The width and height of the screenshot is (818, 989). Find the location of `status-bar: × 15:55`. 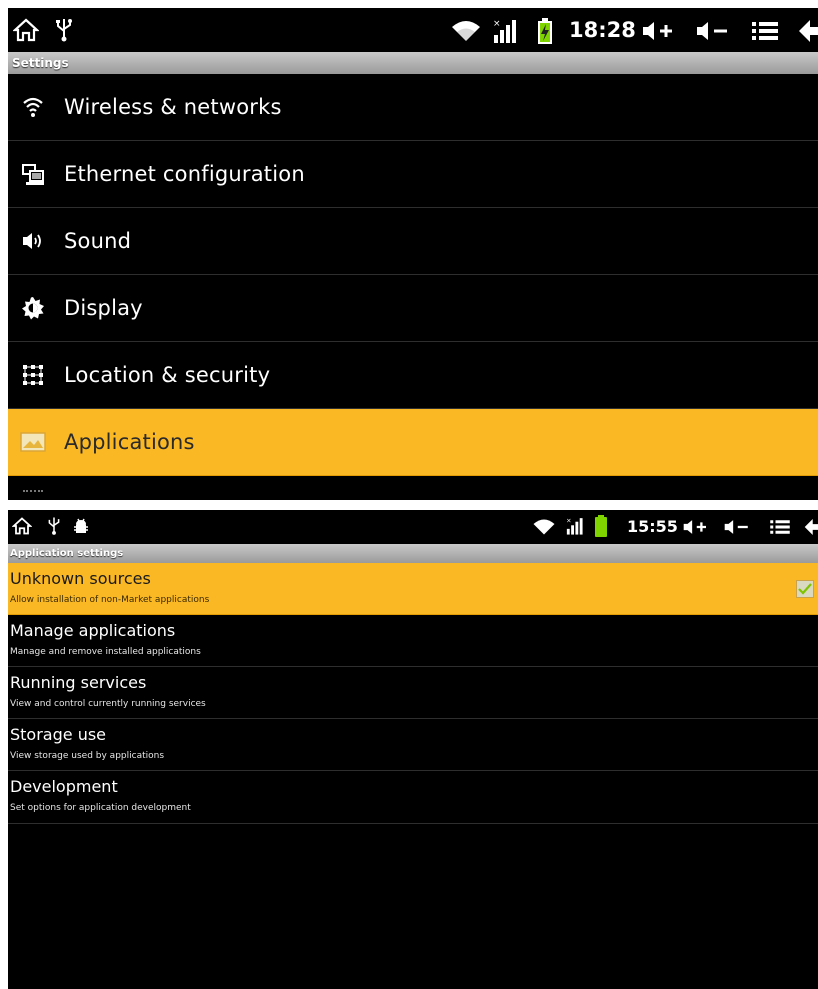

status-bar: × 15:55 is located at coordinates (413, 527).